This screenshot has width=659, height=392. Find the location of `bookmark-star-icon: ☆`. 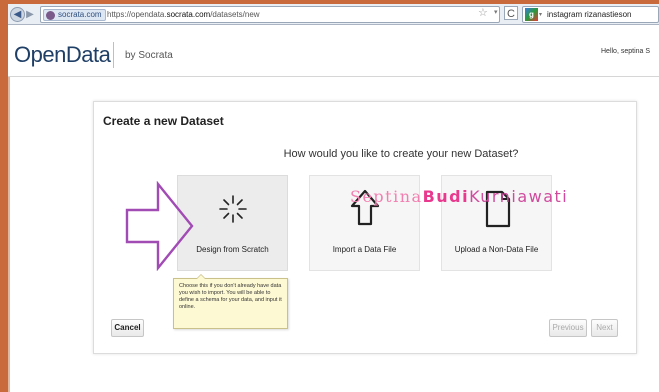

bookmark-star-icon: ☆ is located at coordinates (483, 12).